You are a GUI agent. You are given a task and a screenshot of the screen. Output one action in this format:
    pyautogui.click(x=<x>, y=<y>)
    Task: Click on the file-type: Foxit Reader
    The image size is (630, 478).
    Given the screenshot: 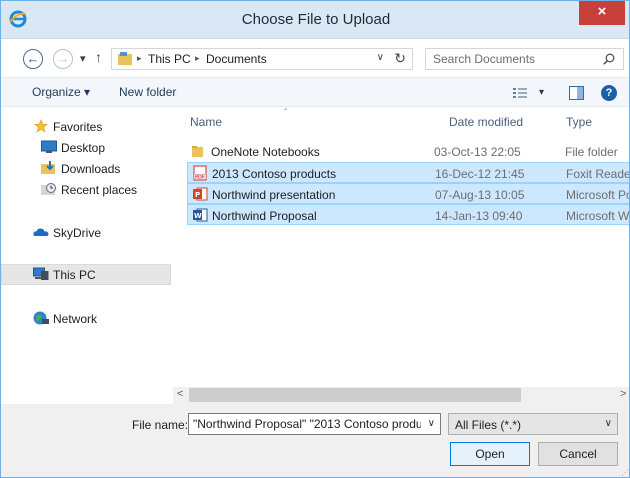 What is the action you would take?
    pyautogui.click(x=598, y=174)
    